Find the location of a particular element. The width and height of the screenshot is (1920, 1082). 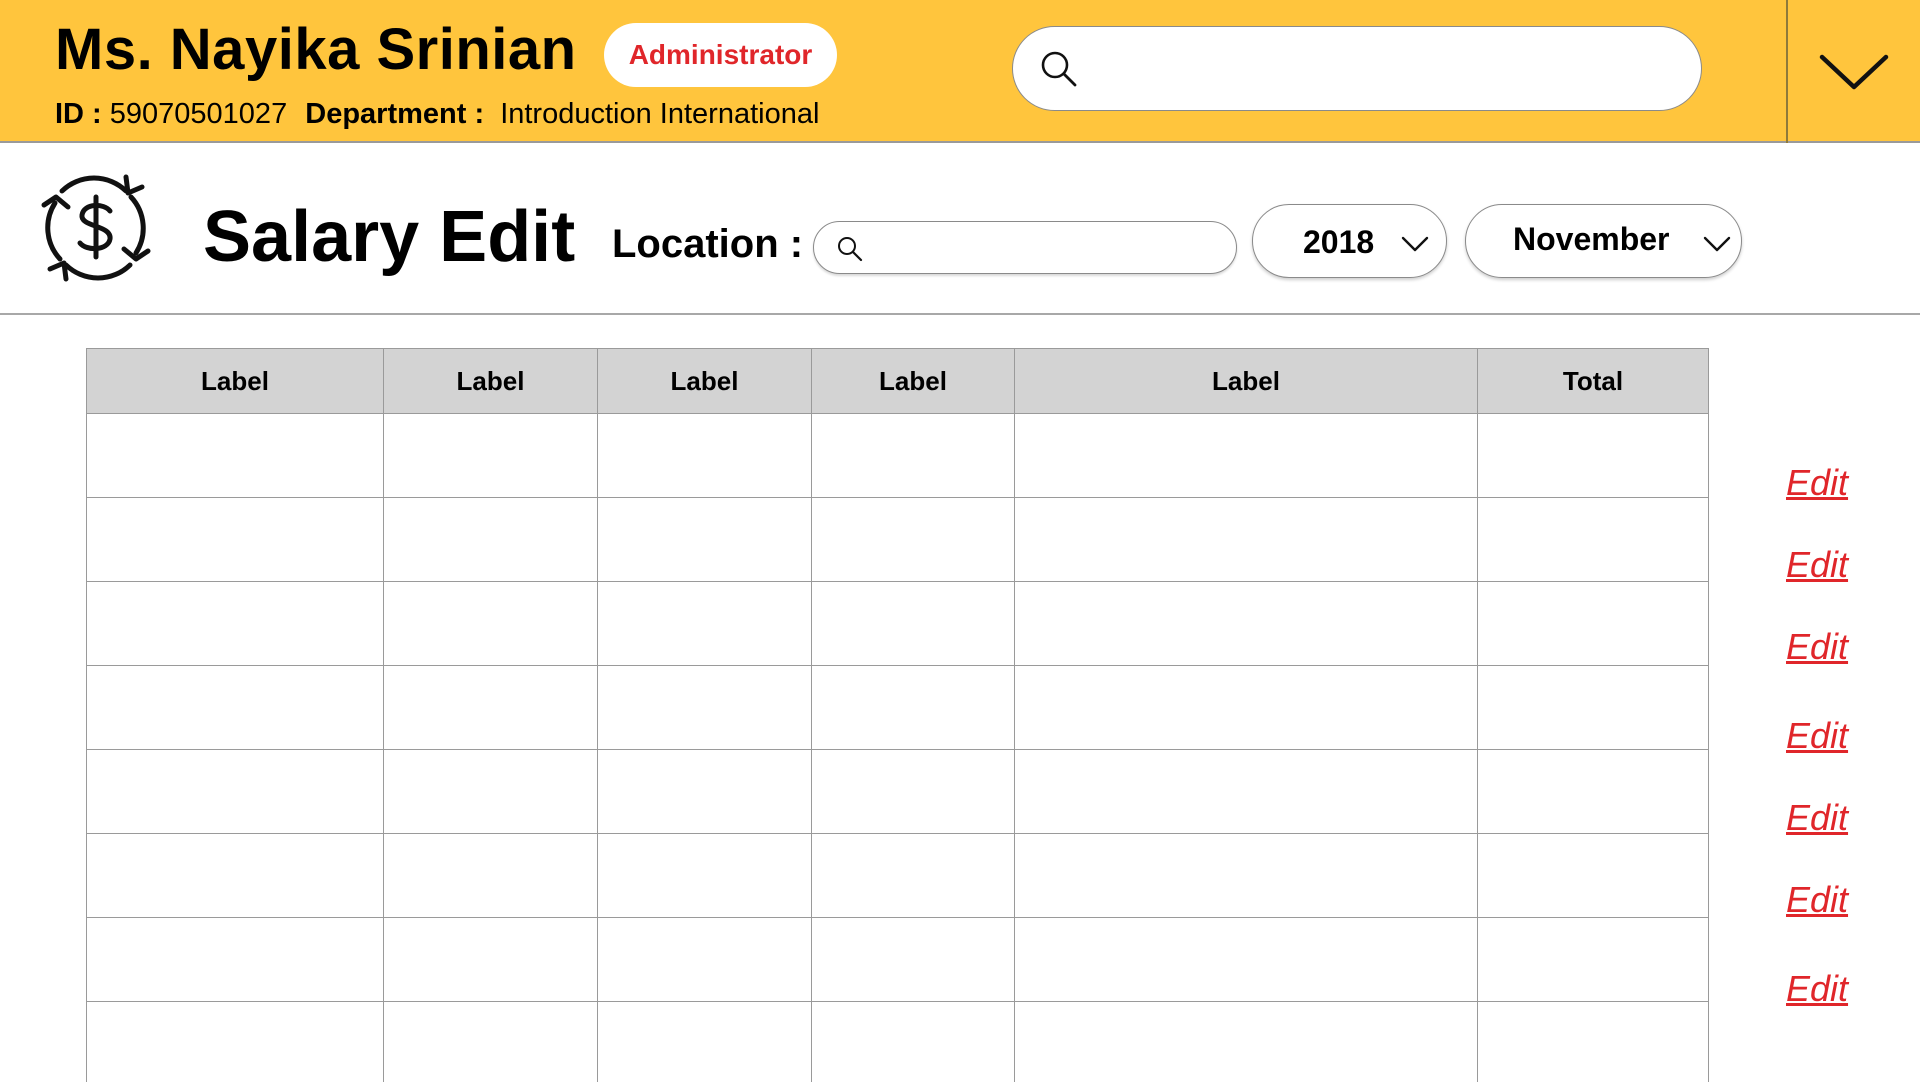

table-header-row: Label Label Label Label Label Total is located at coordinates (898, 381).